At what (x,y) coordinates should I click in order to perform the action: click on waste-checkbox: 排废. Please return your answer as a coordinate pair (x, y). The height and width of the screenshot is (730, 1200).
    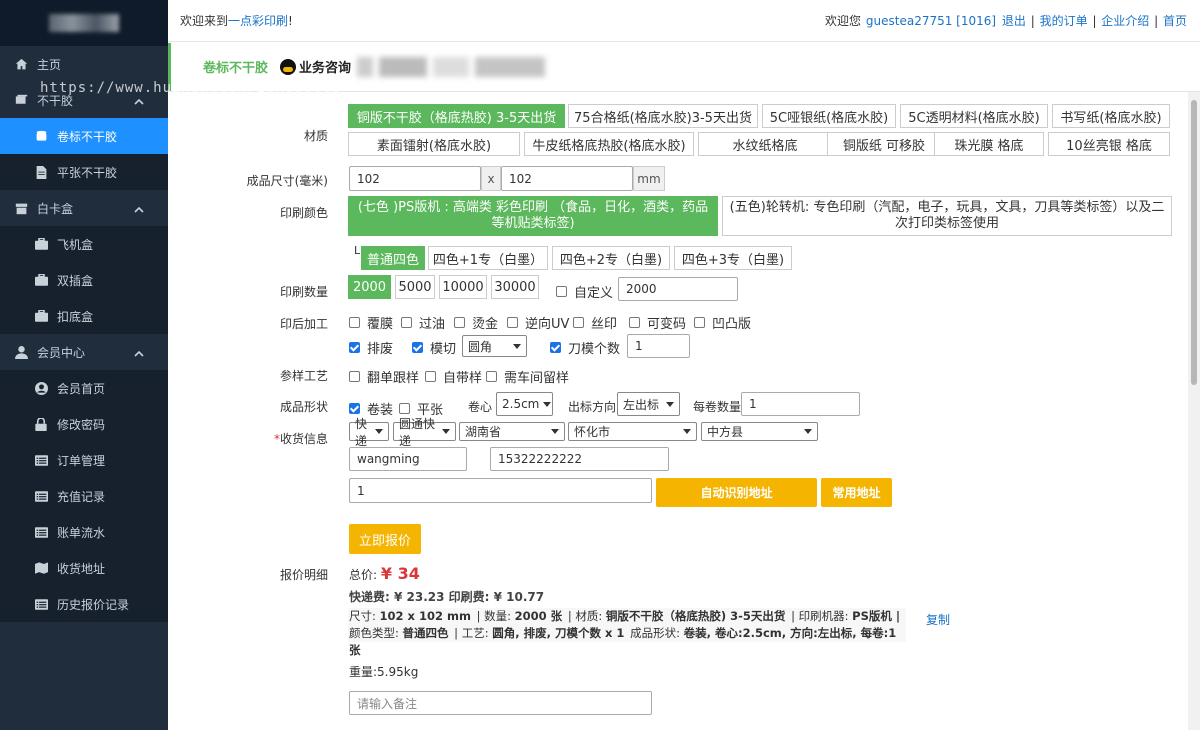
    Looking at the image, I should click on (371, 347).